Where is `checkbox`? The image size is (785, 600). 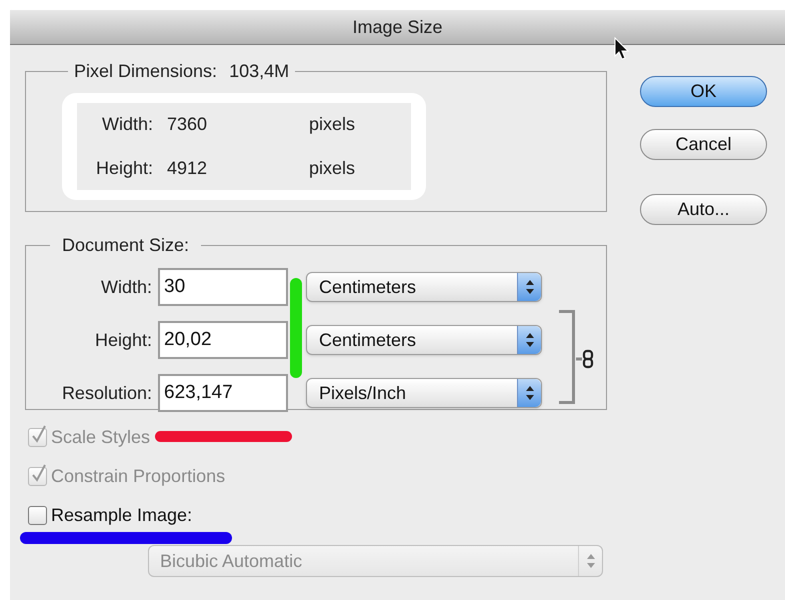 checkbox is located at coordinates (37, 515).